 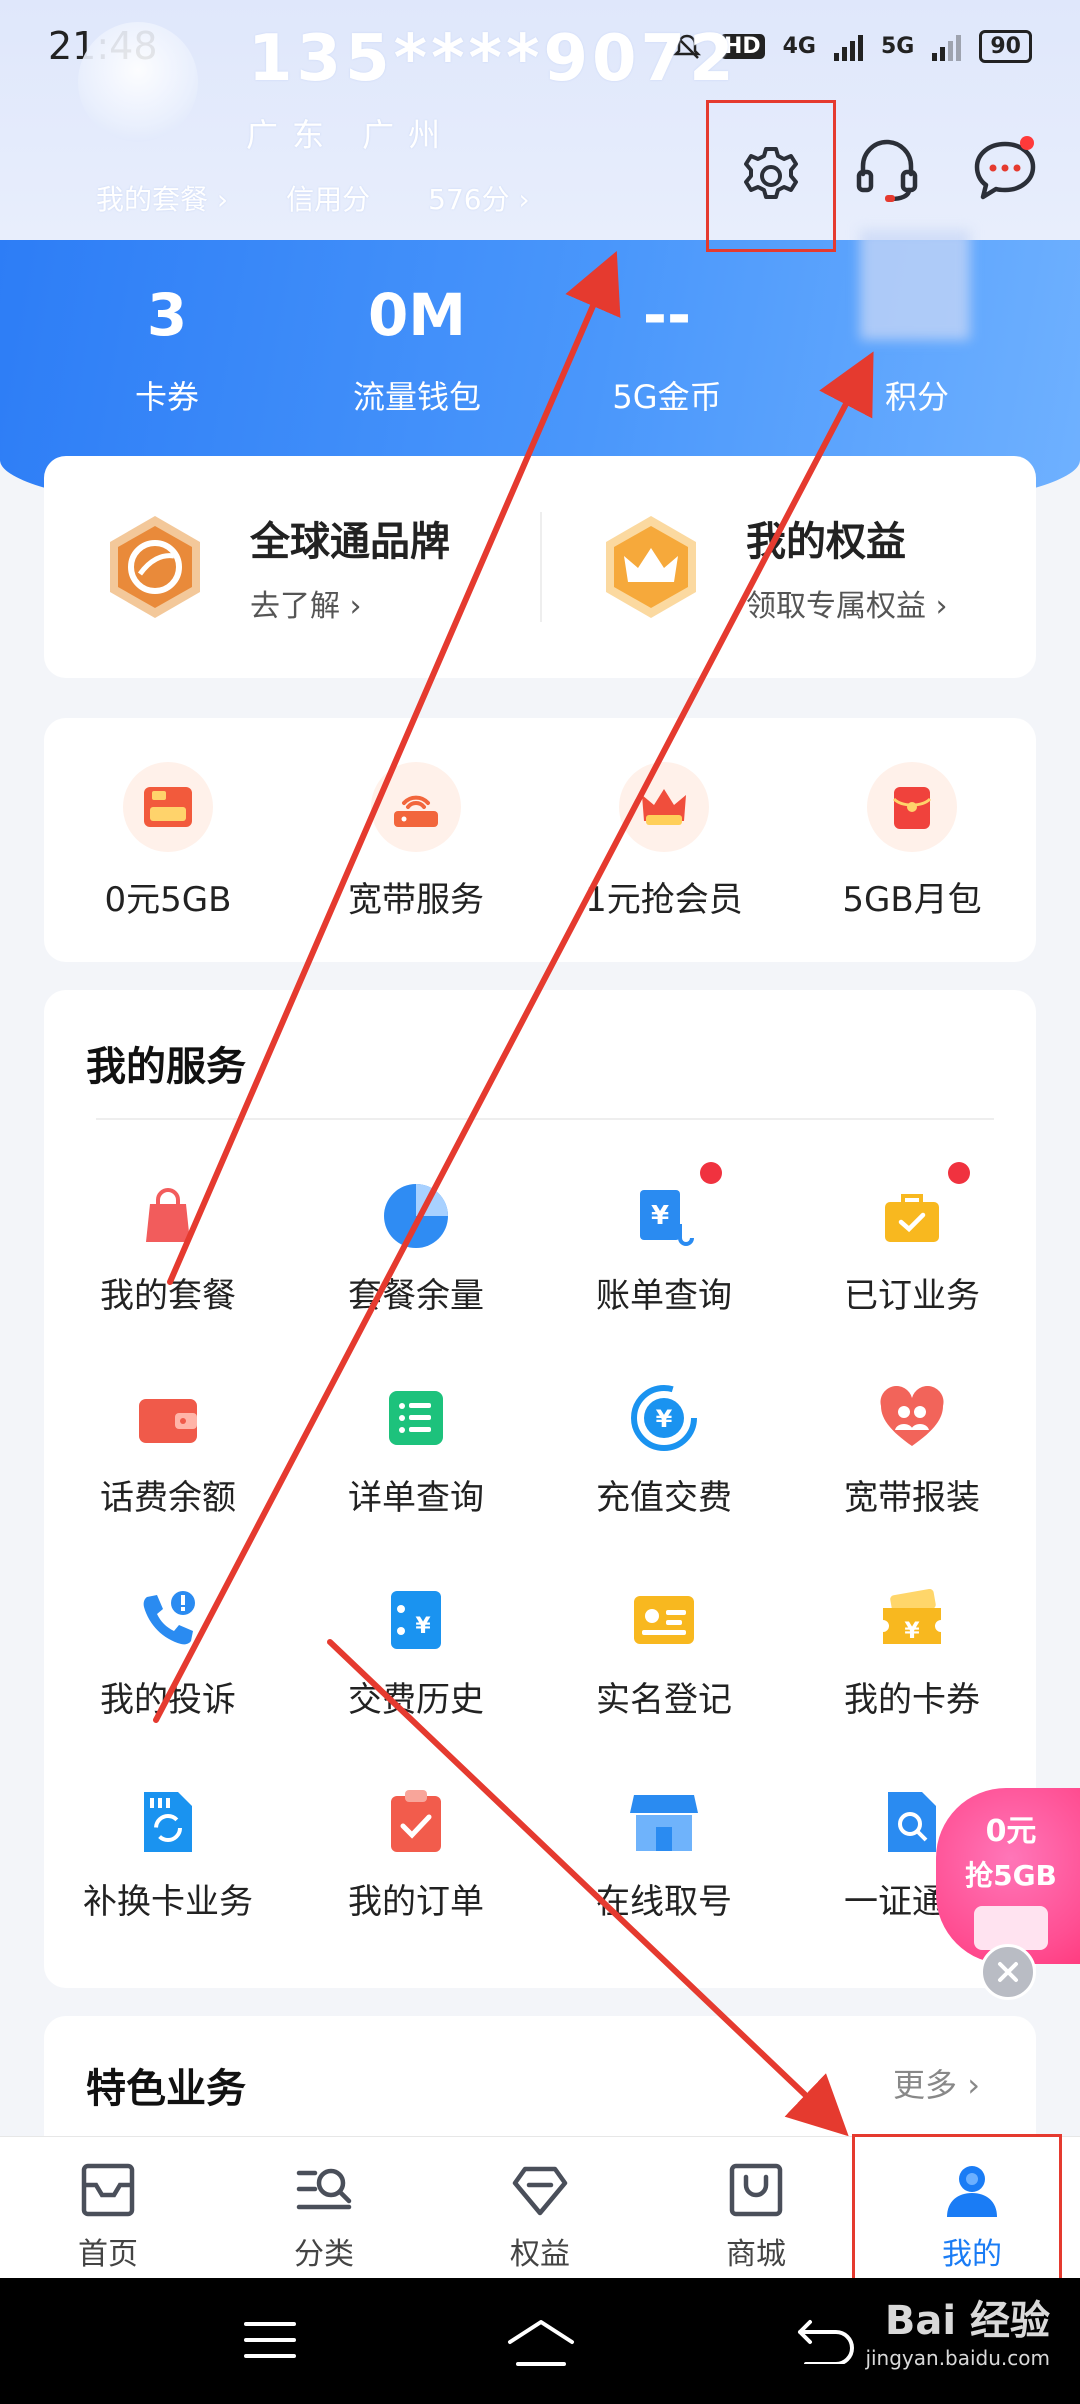 I want to click on watermark-main: Bai 经验, so click(x=967, y=2321).